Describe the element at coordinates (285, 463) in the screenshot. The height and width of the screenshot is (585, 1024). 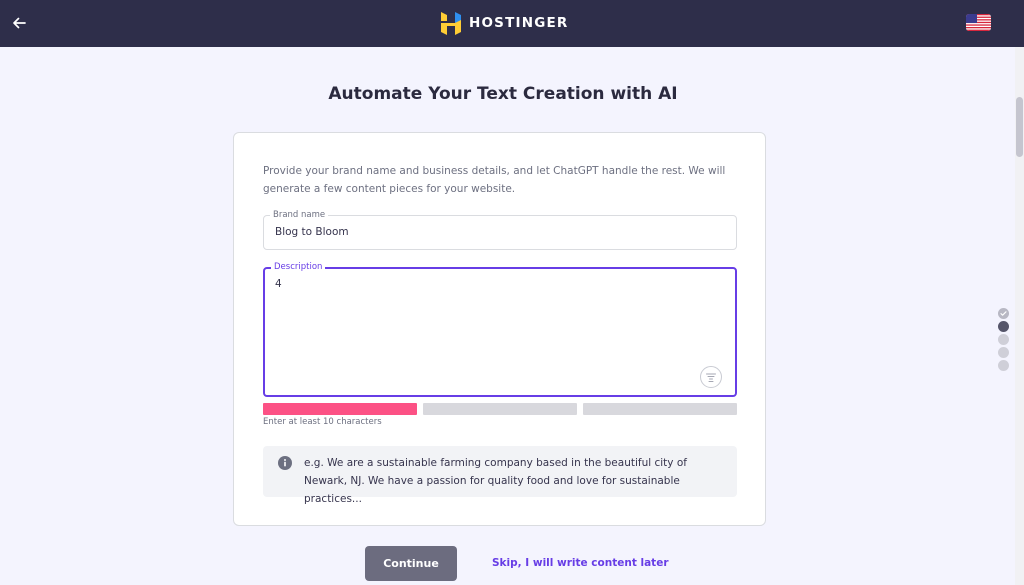
I see `info-icon` at that location.